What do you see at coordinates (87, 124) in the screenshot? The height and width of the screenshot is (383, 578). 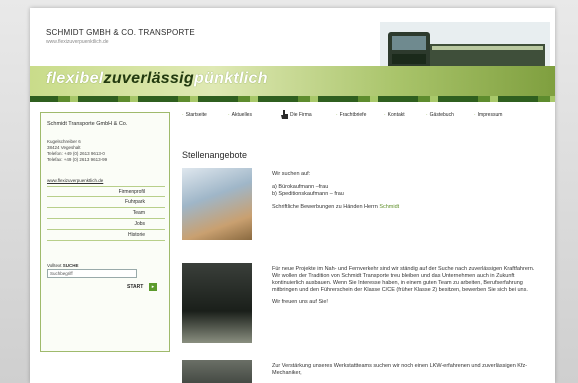 I see `sidebar-title: Schmidt Transporte GmbH & Co.` at bounding box center [87, 124].